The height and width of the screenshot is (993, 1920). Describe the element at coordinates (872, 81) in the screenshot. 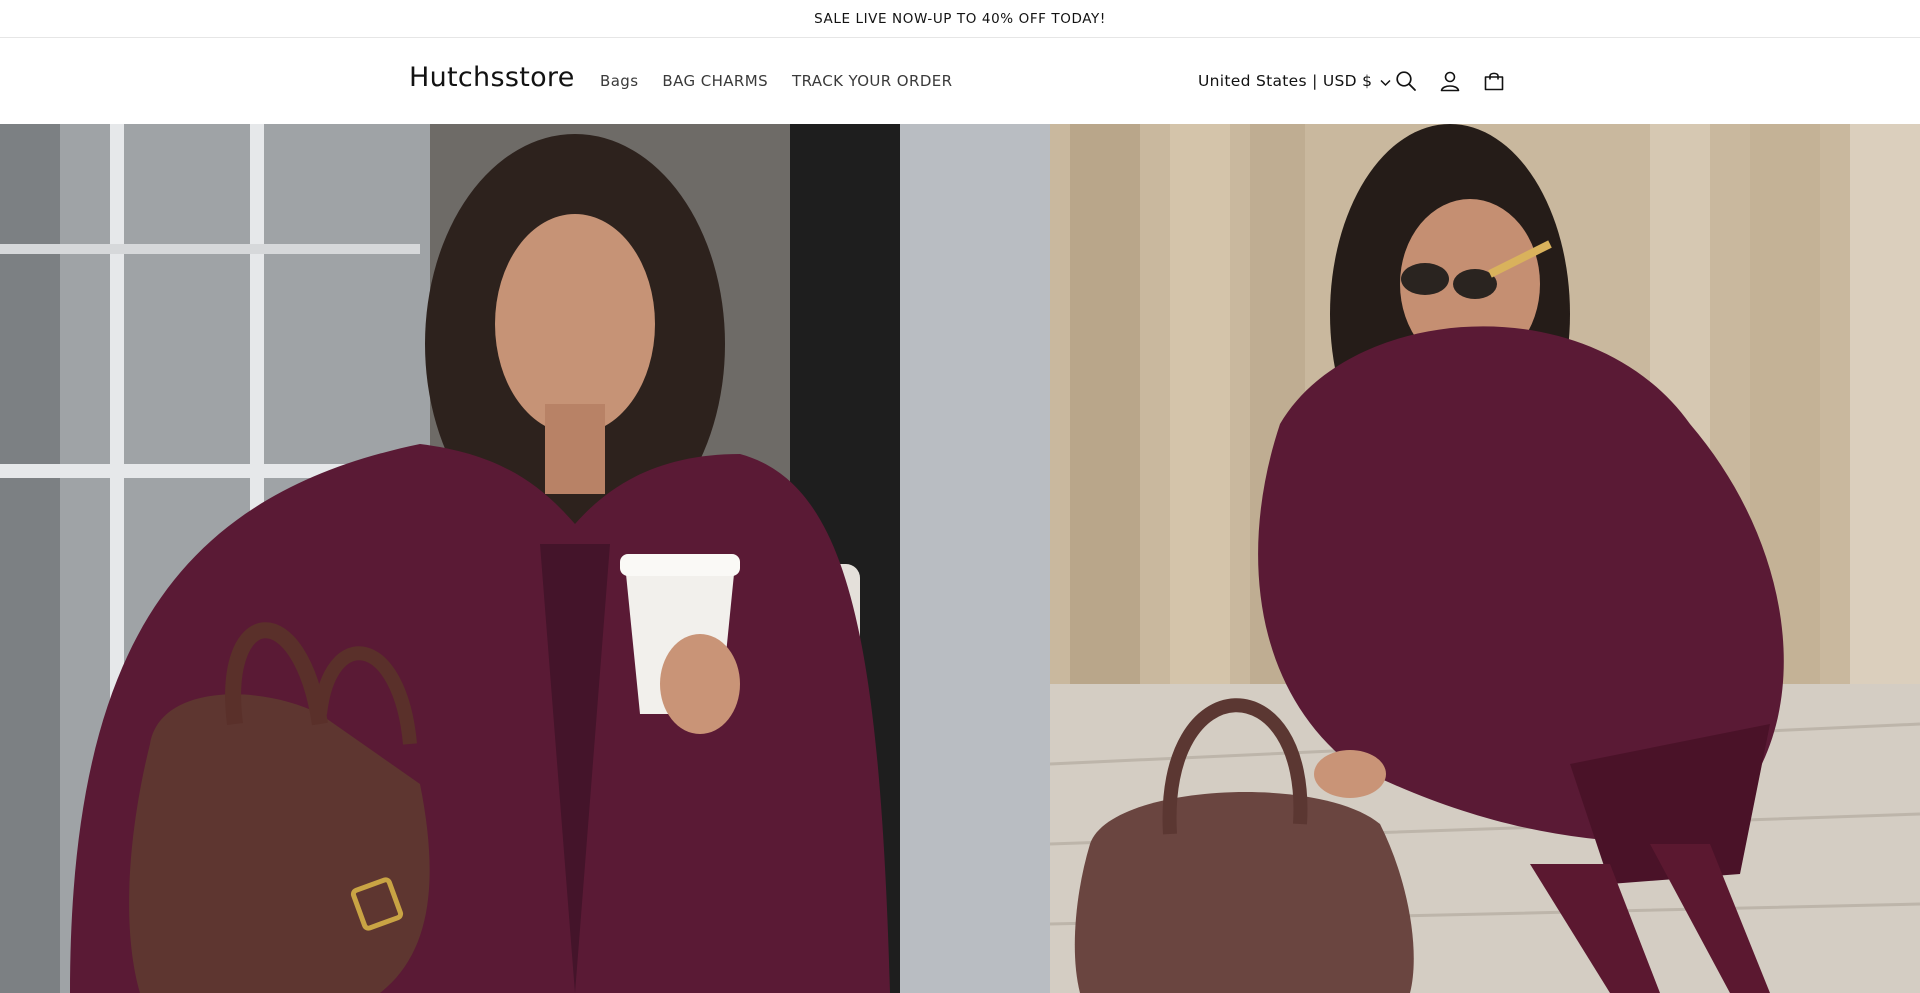

I see `nav-link-track-order: TRACK YOUR ORDER` at that location.